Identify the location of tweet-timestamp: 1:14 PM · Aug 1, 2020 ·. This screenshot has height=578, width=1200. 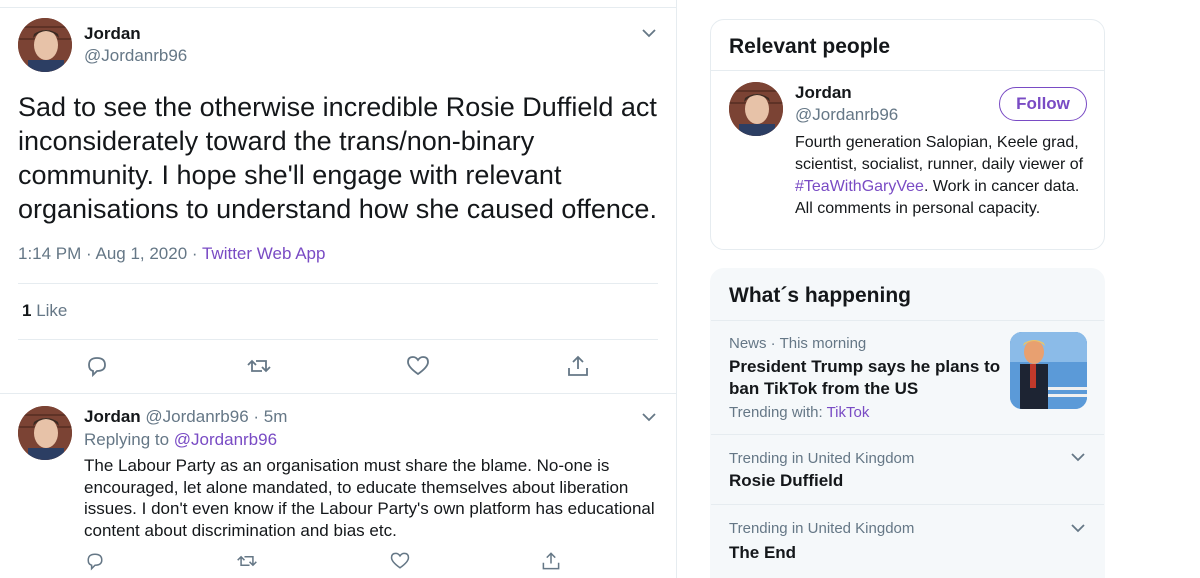
(110, 253).